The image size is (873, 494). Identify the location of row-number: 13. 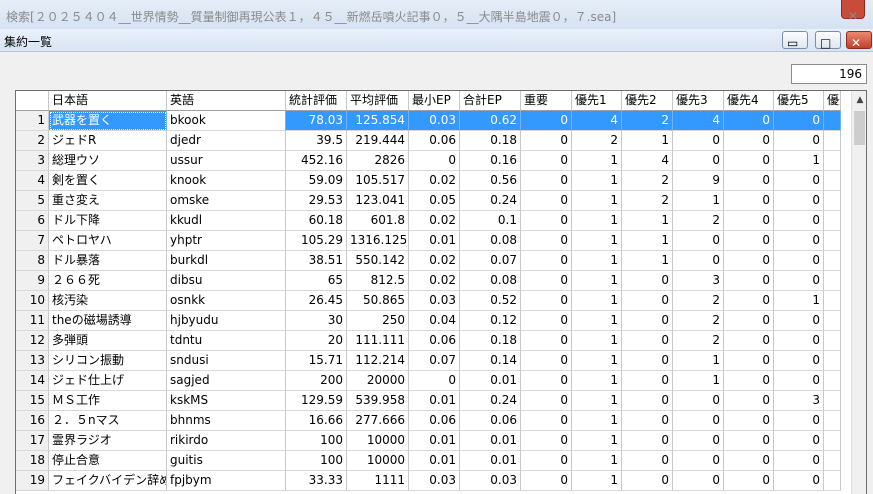
(32, 361).